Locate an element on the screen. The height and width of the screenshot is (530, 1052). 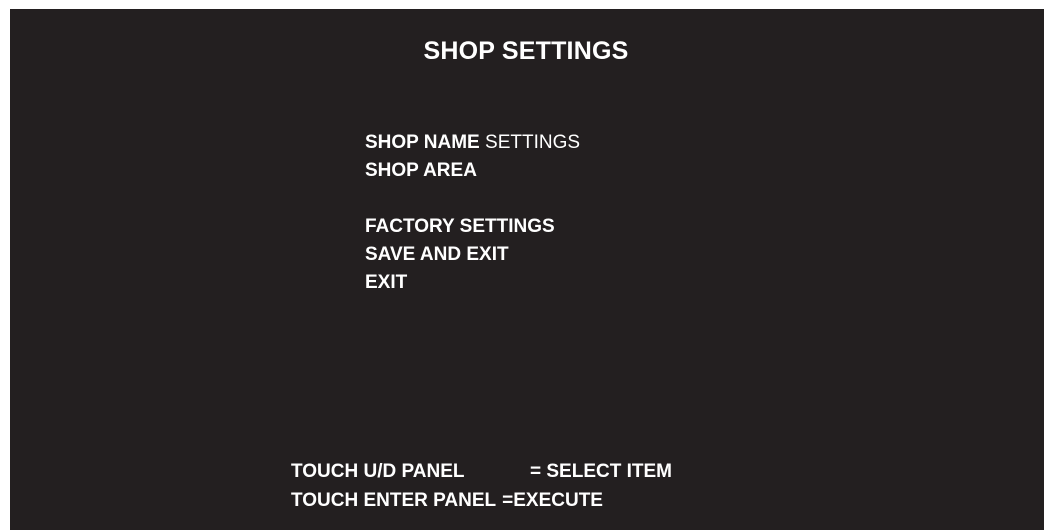
menu-spacer is located at coordinates (472, 199).